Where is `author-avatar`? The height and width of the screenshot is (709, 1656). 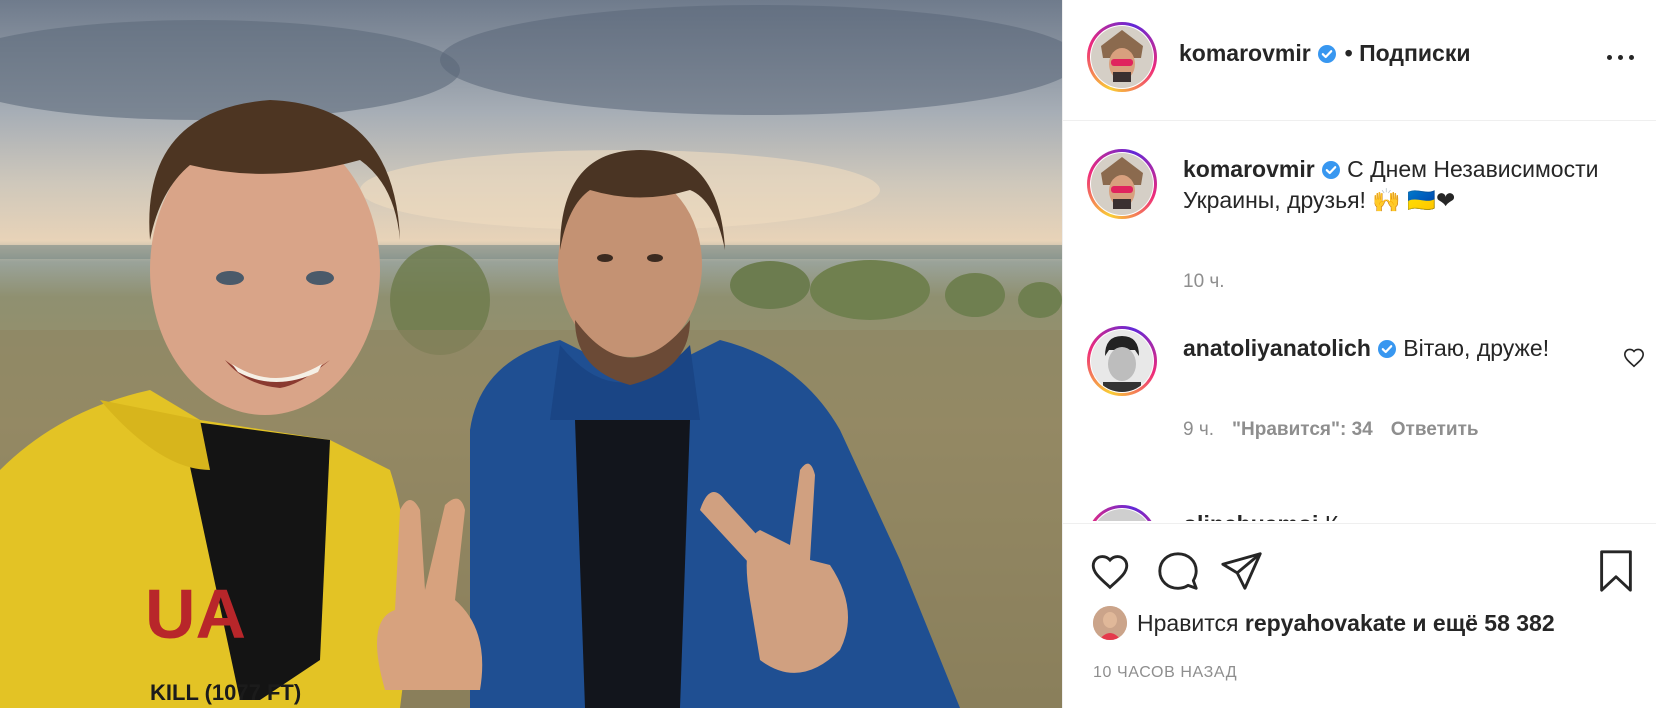 author-avatar is located at coordinates (1122, 57).